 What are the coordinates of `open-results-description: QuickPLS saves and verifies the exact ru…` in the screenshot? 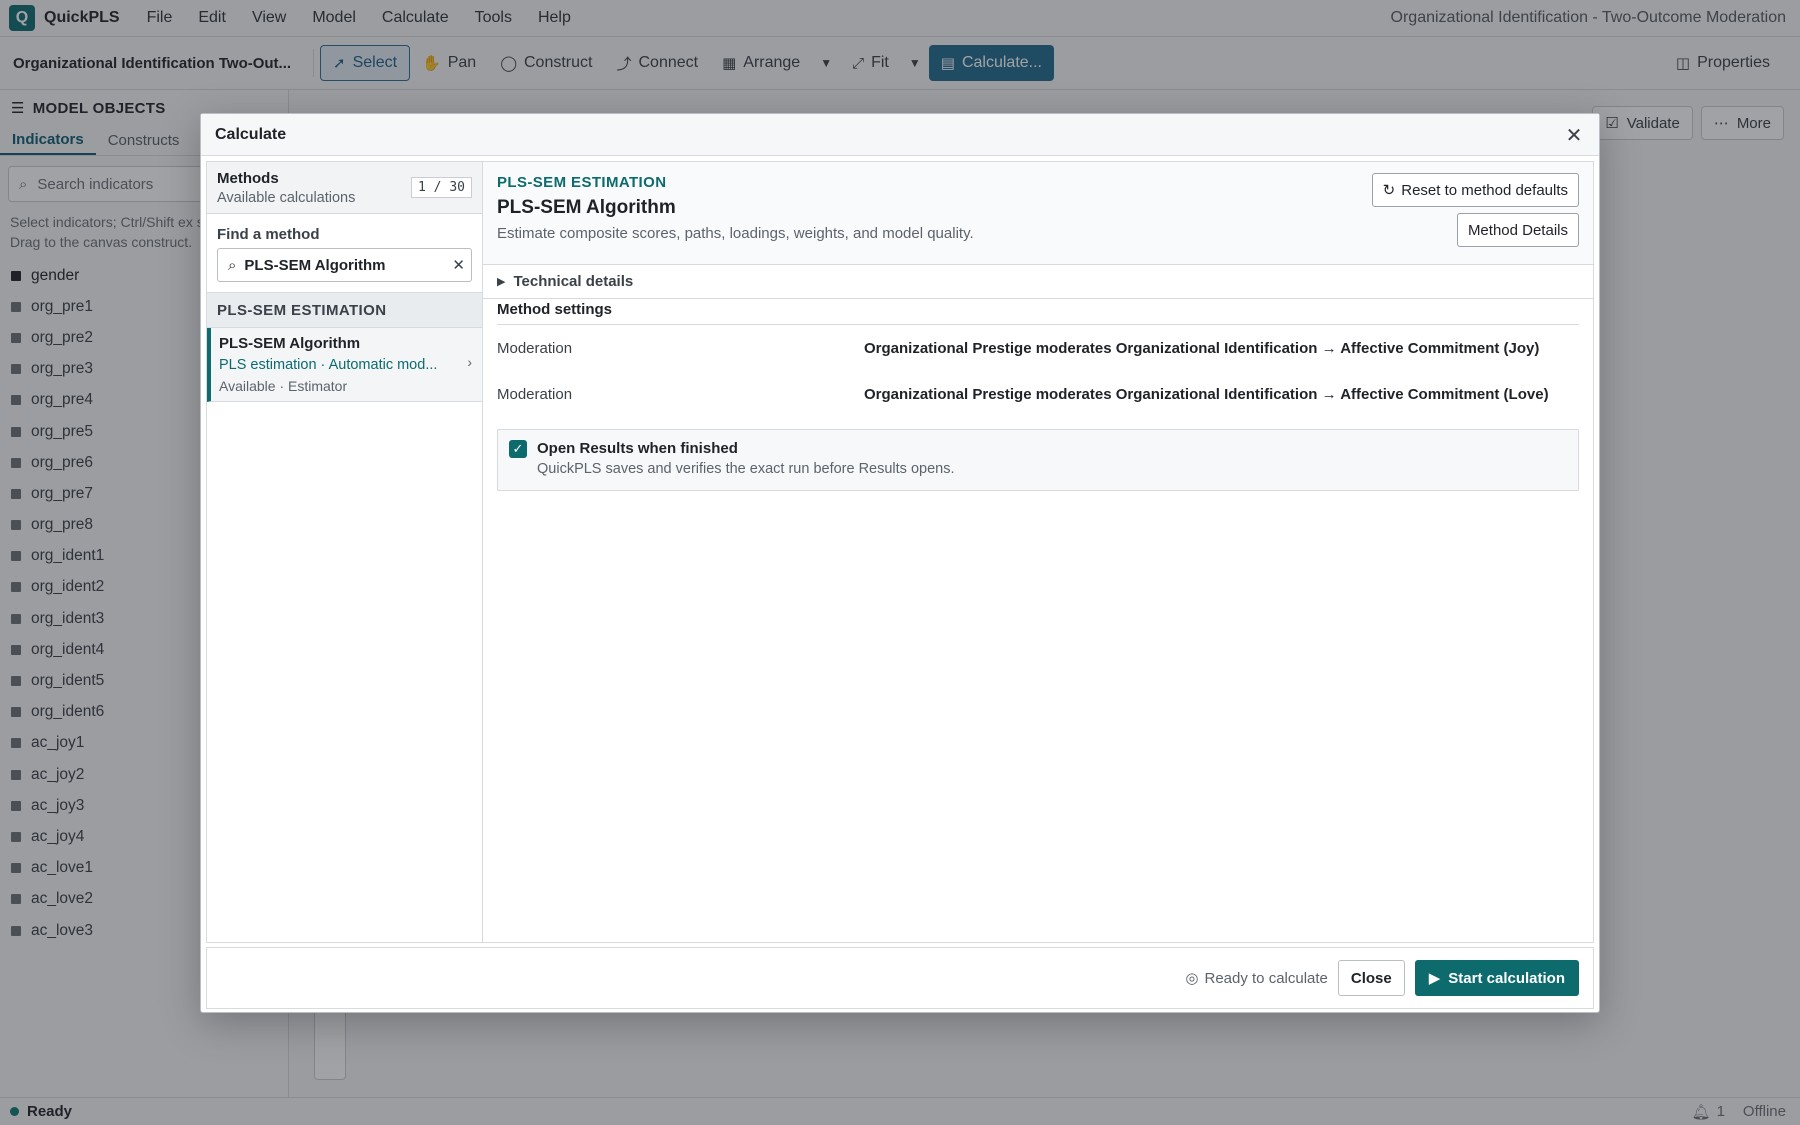 It's located at (746, 469).